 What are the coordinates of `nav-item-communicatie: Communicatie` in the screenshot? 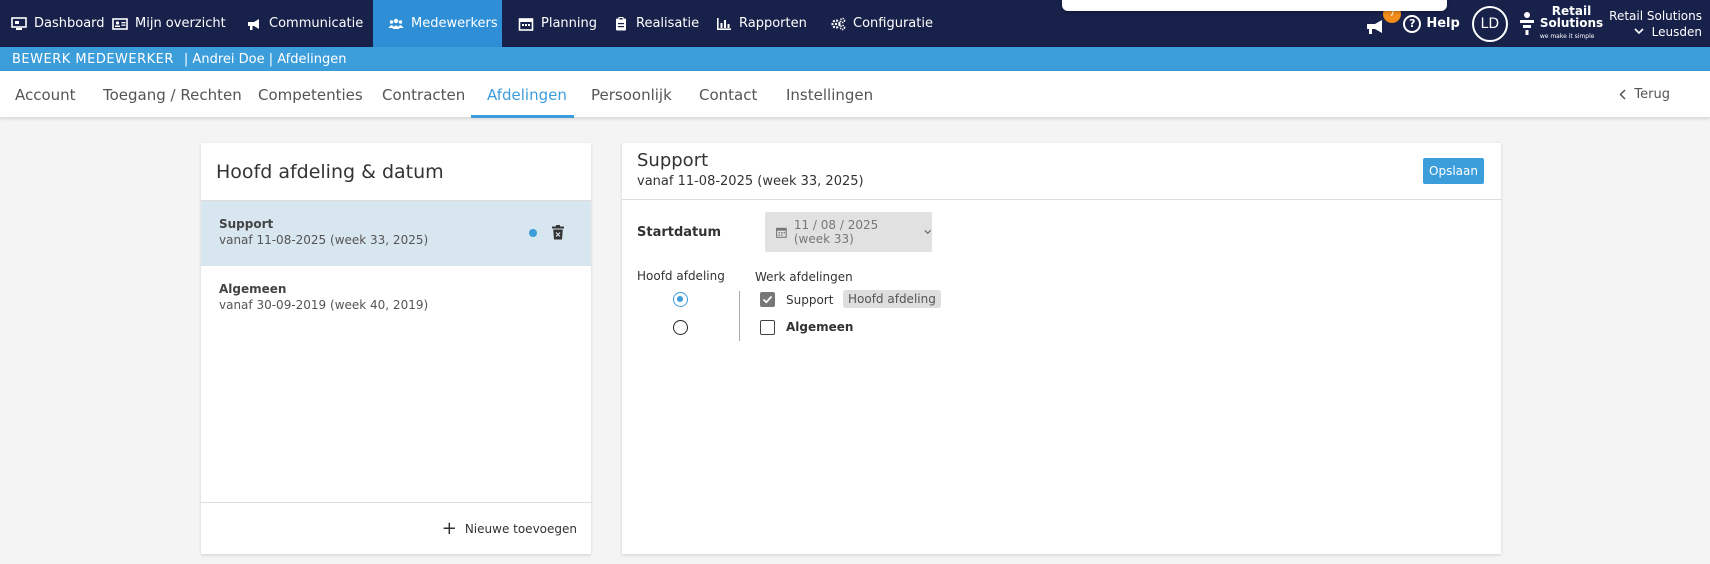 It's located at (304, 23).